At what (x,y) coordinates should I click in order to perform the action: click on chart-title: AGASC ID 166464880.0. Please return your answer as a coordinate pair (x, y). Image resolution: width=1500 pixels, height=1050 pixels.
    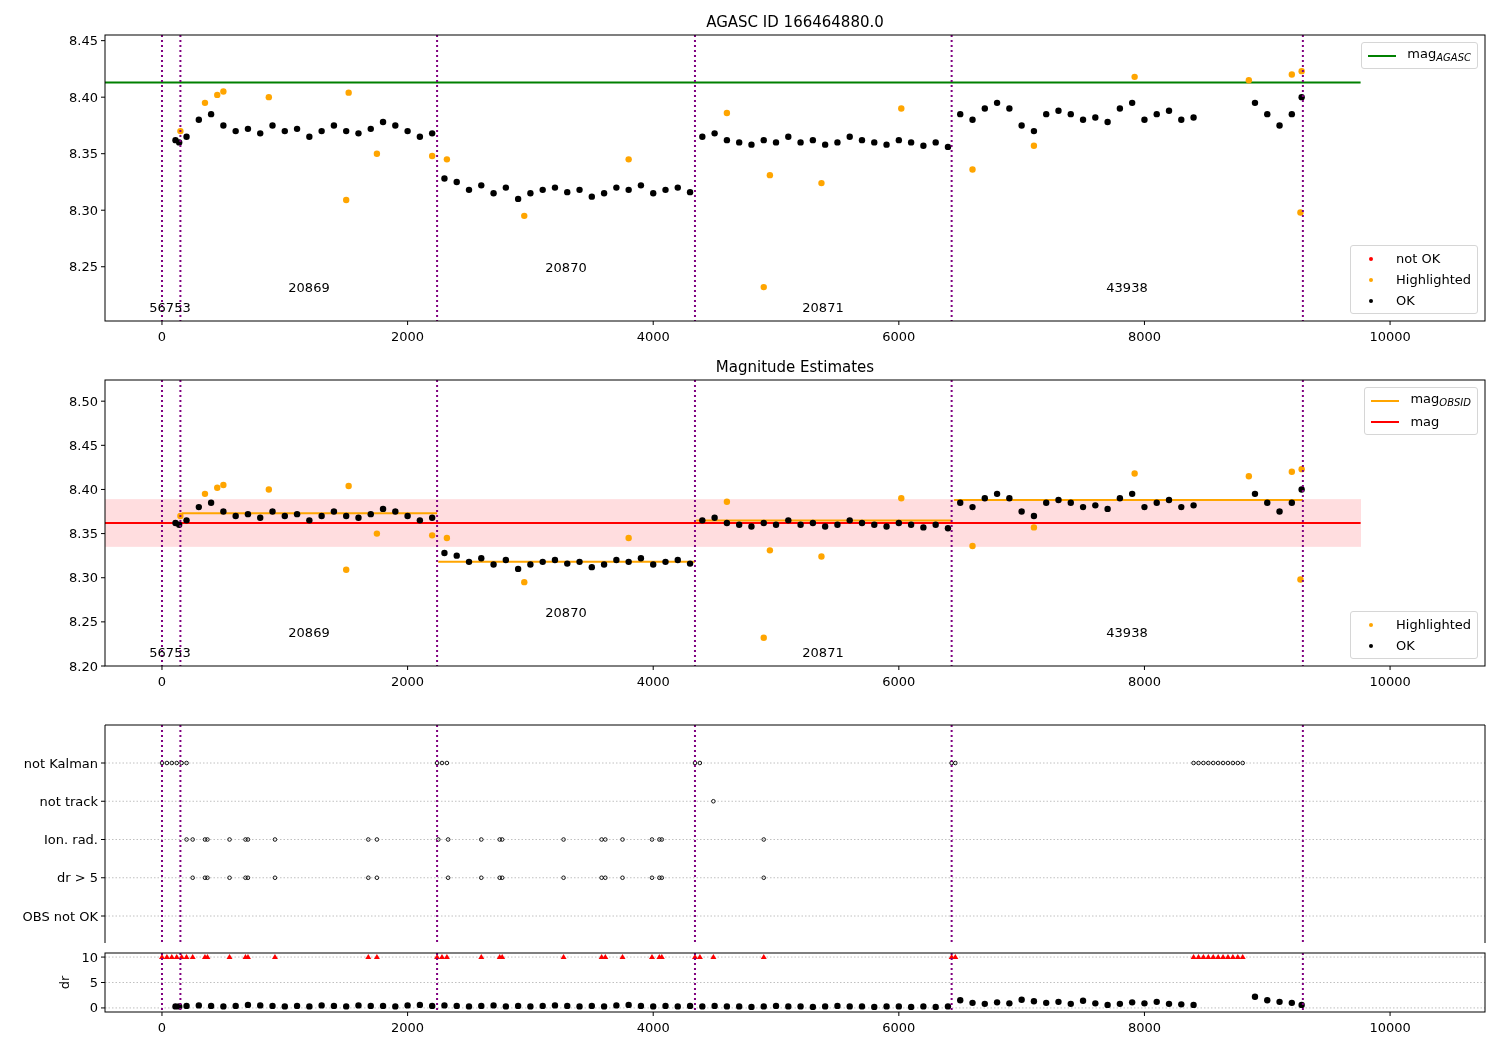
    Looking at the image, I should click on (795, 22).